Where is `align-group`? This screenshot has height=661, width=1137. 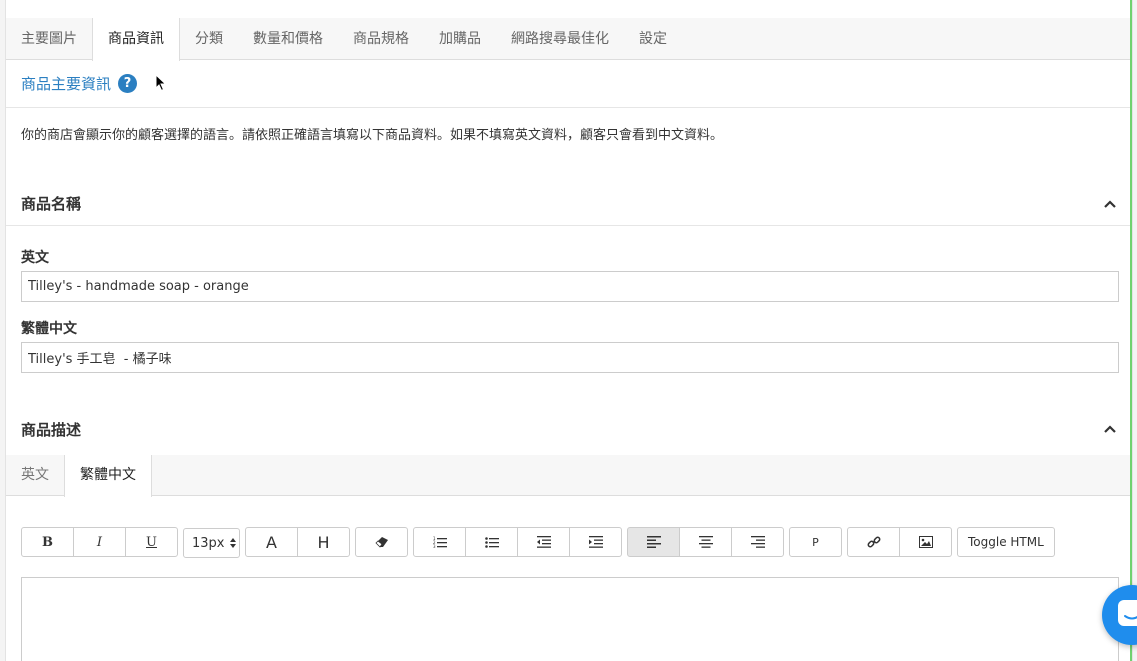
align-group is located at coordinates (705, 542).